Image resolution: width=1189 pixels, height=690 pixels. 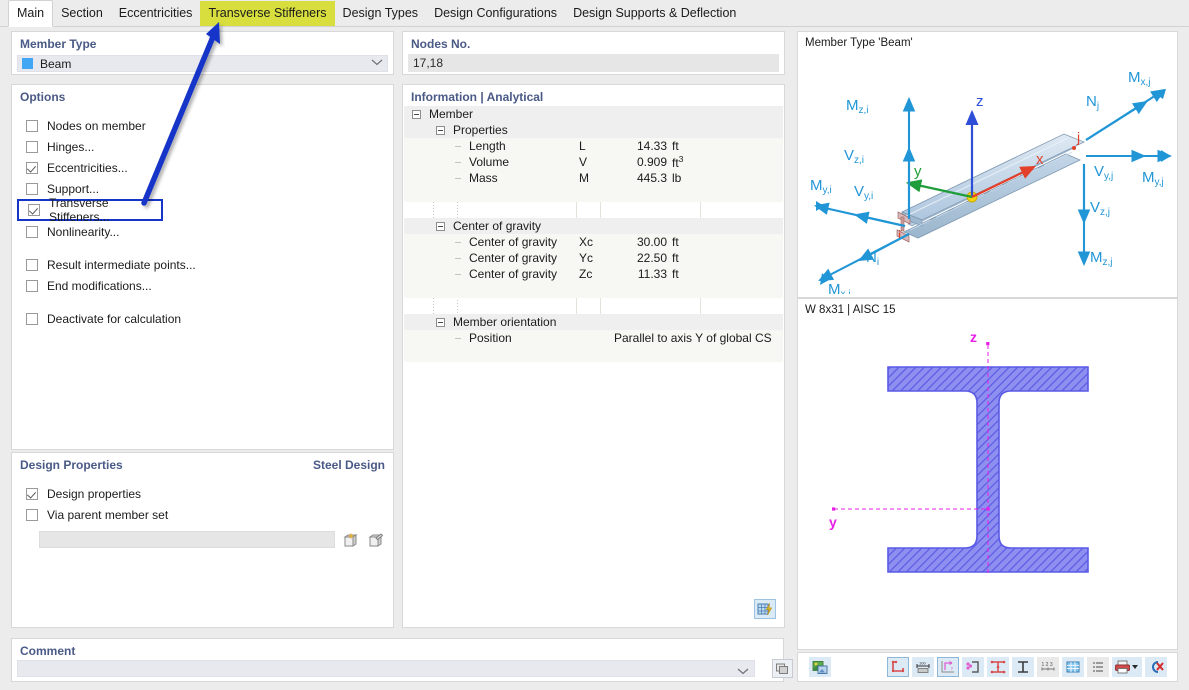 I want to click on tab-transverse-stiffeners: Transverse Stiffeners, so click(x=267, y=13).